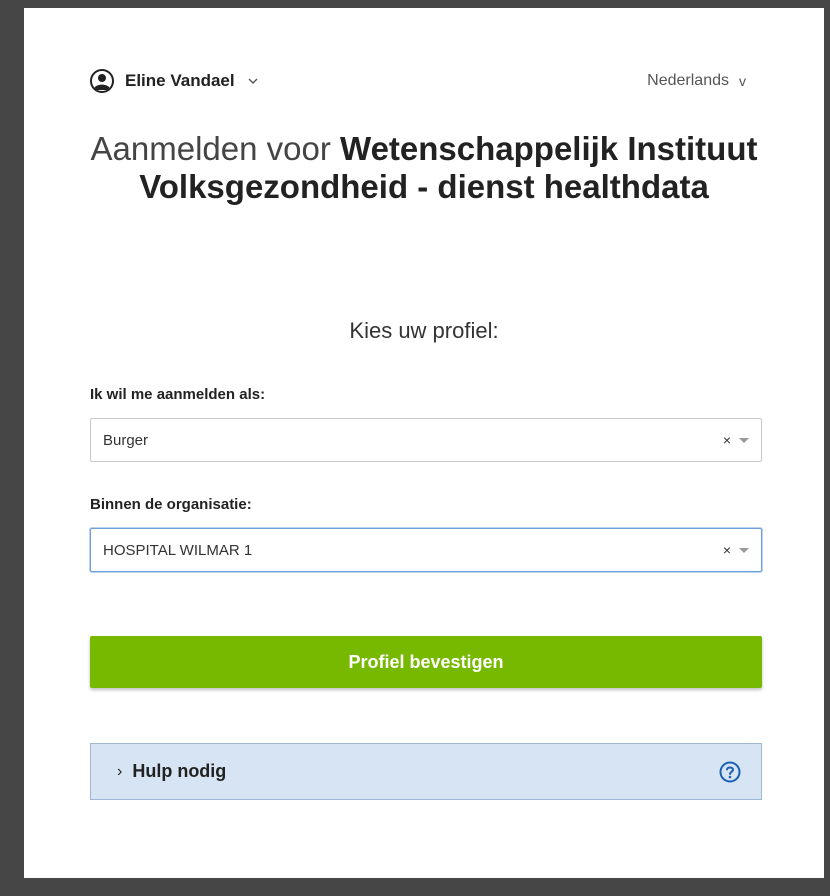 The height and width of the screenshot is (896, 830). What do you see at coordinates (178, 550) in the screenshot?
I see `organization-select-value: HOSPITAL WILMAR 1` at bounding box center [178, 550].